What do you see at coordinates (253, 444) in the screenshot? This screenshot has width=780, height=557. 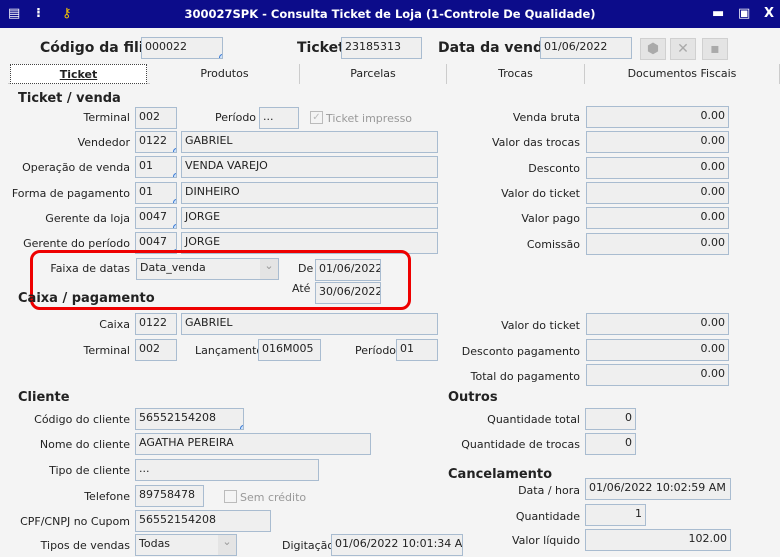 I see `nome-cliente-input: AGATHA PEREIRA` at bounding box center [253, 444].